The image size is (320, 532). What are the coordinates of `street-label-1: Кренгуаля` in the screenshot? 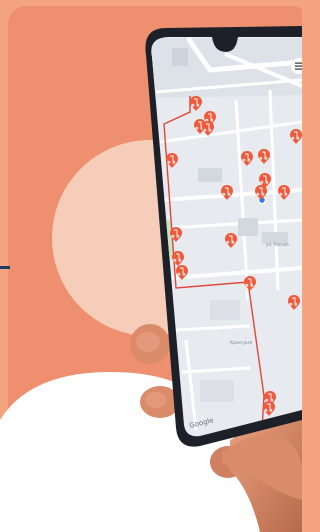 It's located at (241, 342).